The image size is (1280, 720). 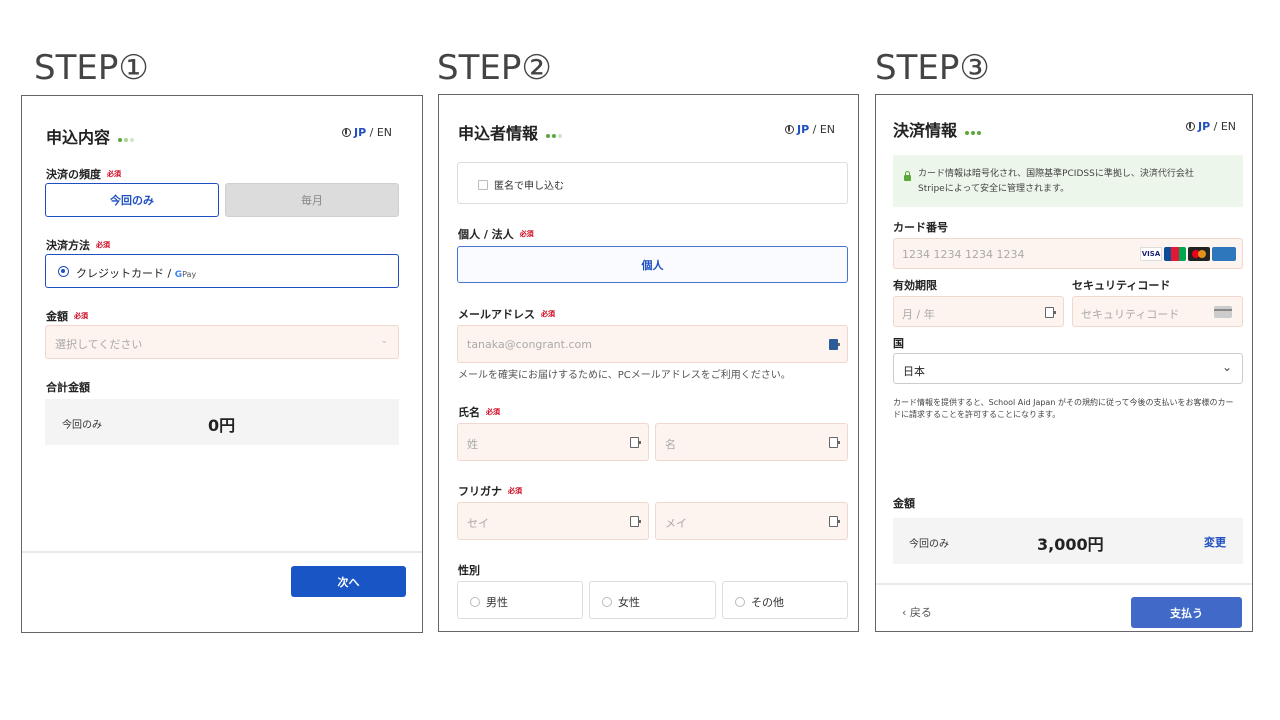 I want to click on step3-title: 決済情報, so click(x=938, y=129).